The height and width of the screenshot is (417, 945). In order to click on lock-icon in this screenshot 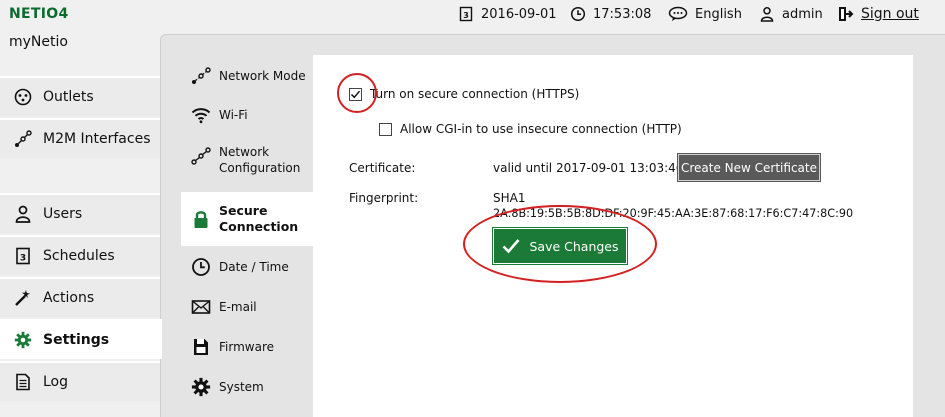, I will do `click(201, 219)`.